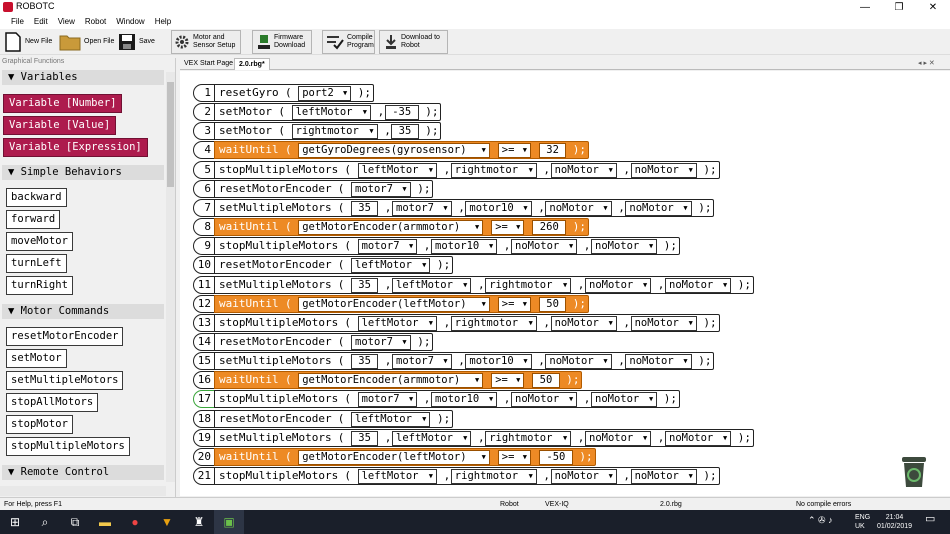 This screenshot has width=950, height=534. What do you see at coordinates (206, 42) in the screenshot?
I see `motor-sensor-setup-button: Motor and Sensor Setup` at bounding box center [206, 42].